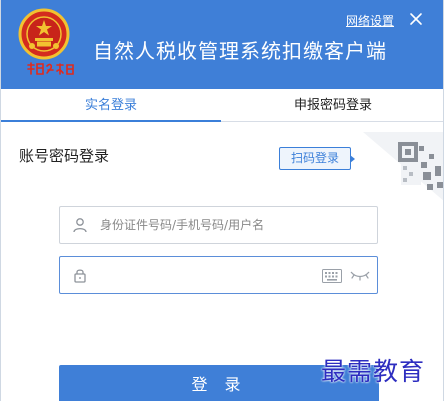  What do you see at coordinates (44, 34) in the screenshot?
I see `national-emblem-icon` at bounding box center [44, 34].